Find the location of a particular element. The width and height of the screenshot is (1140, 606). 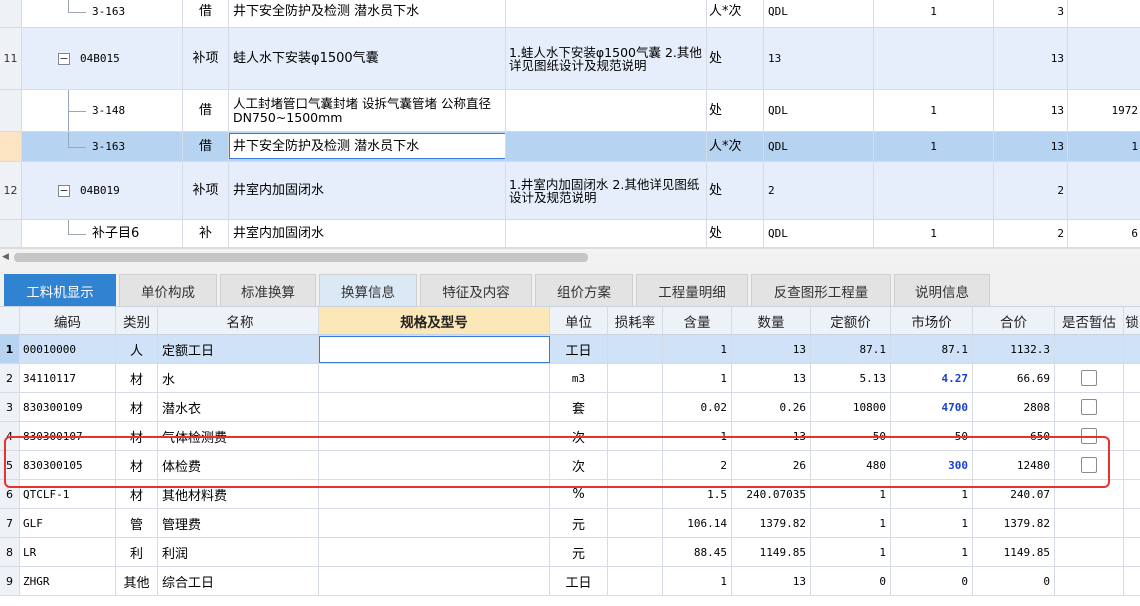

col-unit: 单位 is located at coordinates (579, 320).